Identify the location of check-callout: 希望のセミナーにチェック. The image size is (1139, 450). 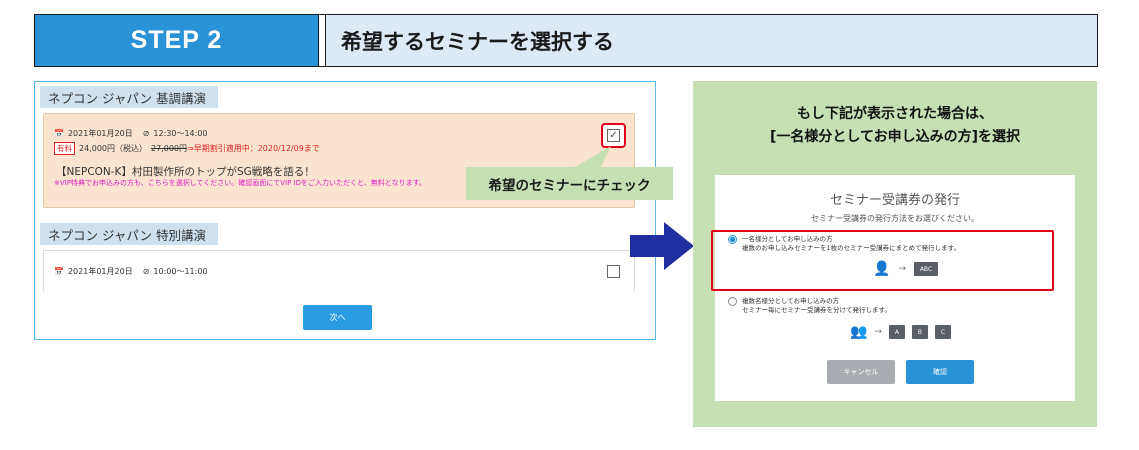
(569, 183).